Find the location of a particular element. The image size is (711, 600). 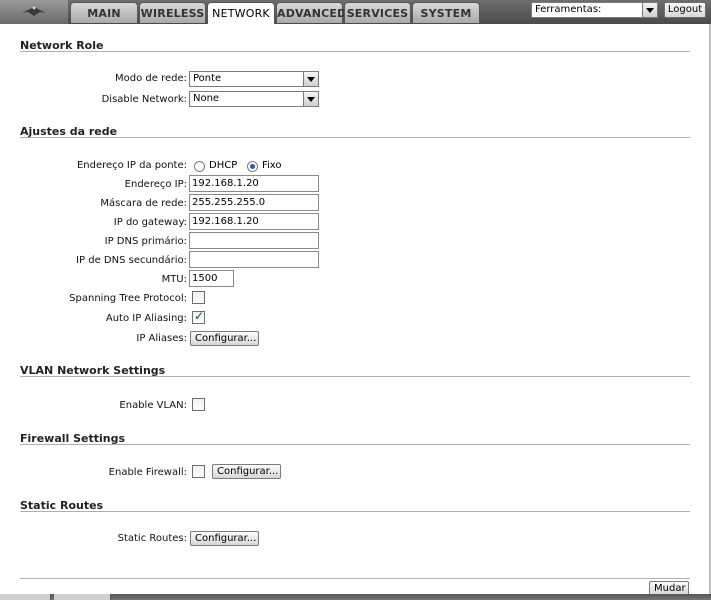

dhcp-radio is located at coordinates (199, 166).